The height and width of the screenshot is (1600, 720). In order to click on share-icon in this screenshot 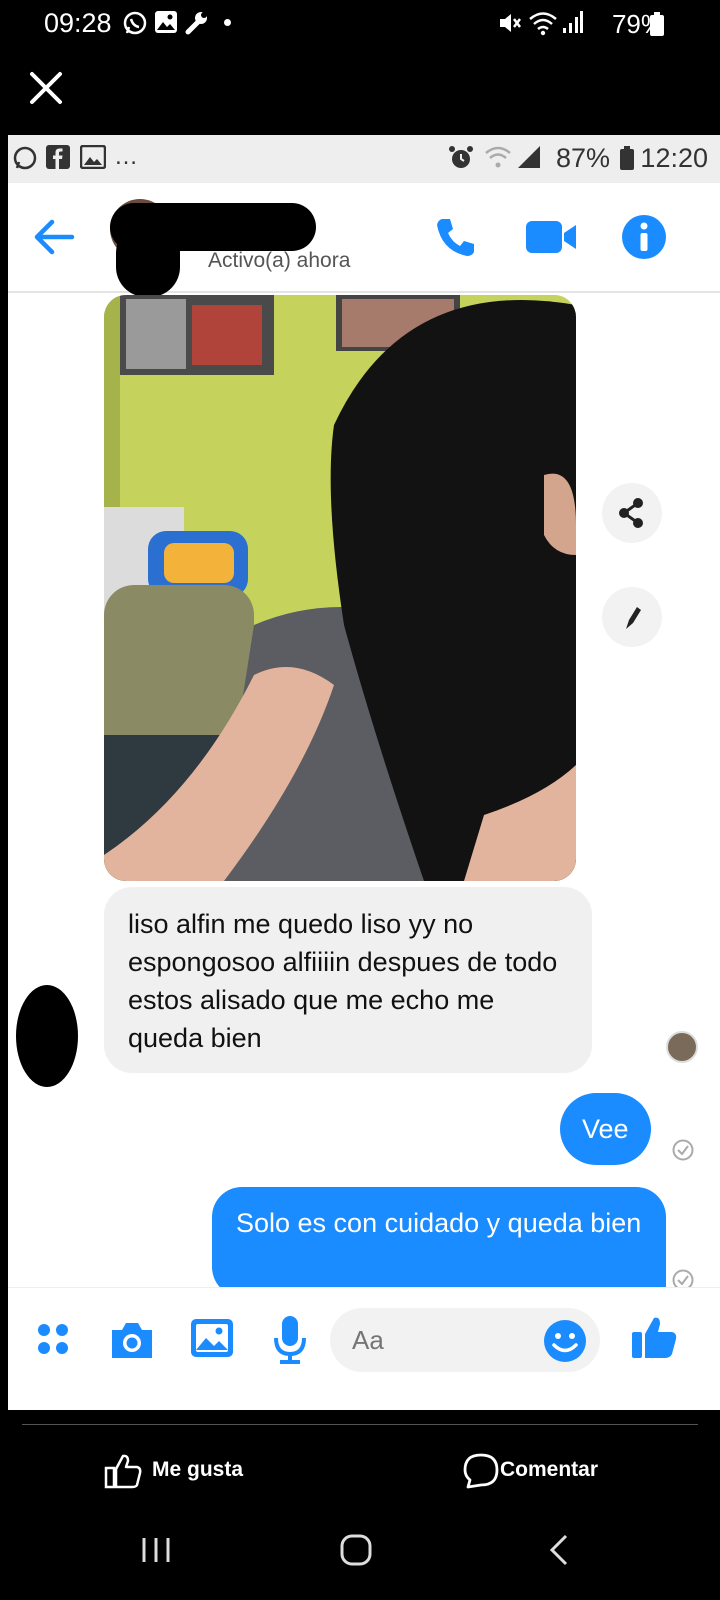, I will do `click(631, 513)`.